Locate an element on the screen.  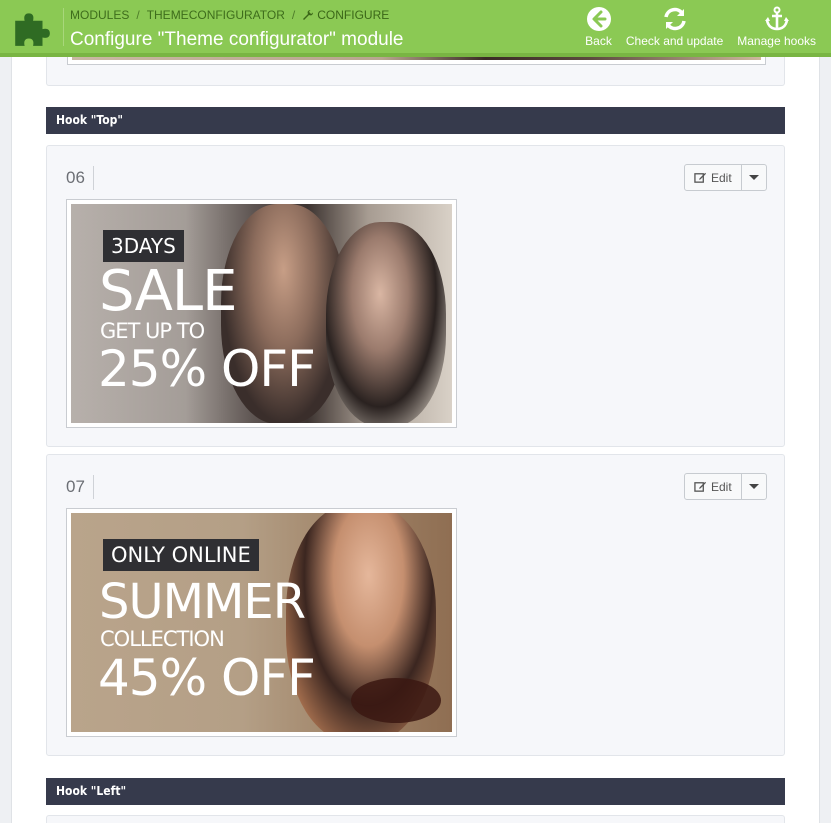
back-label: Back is located at coordinates (598, 41).